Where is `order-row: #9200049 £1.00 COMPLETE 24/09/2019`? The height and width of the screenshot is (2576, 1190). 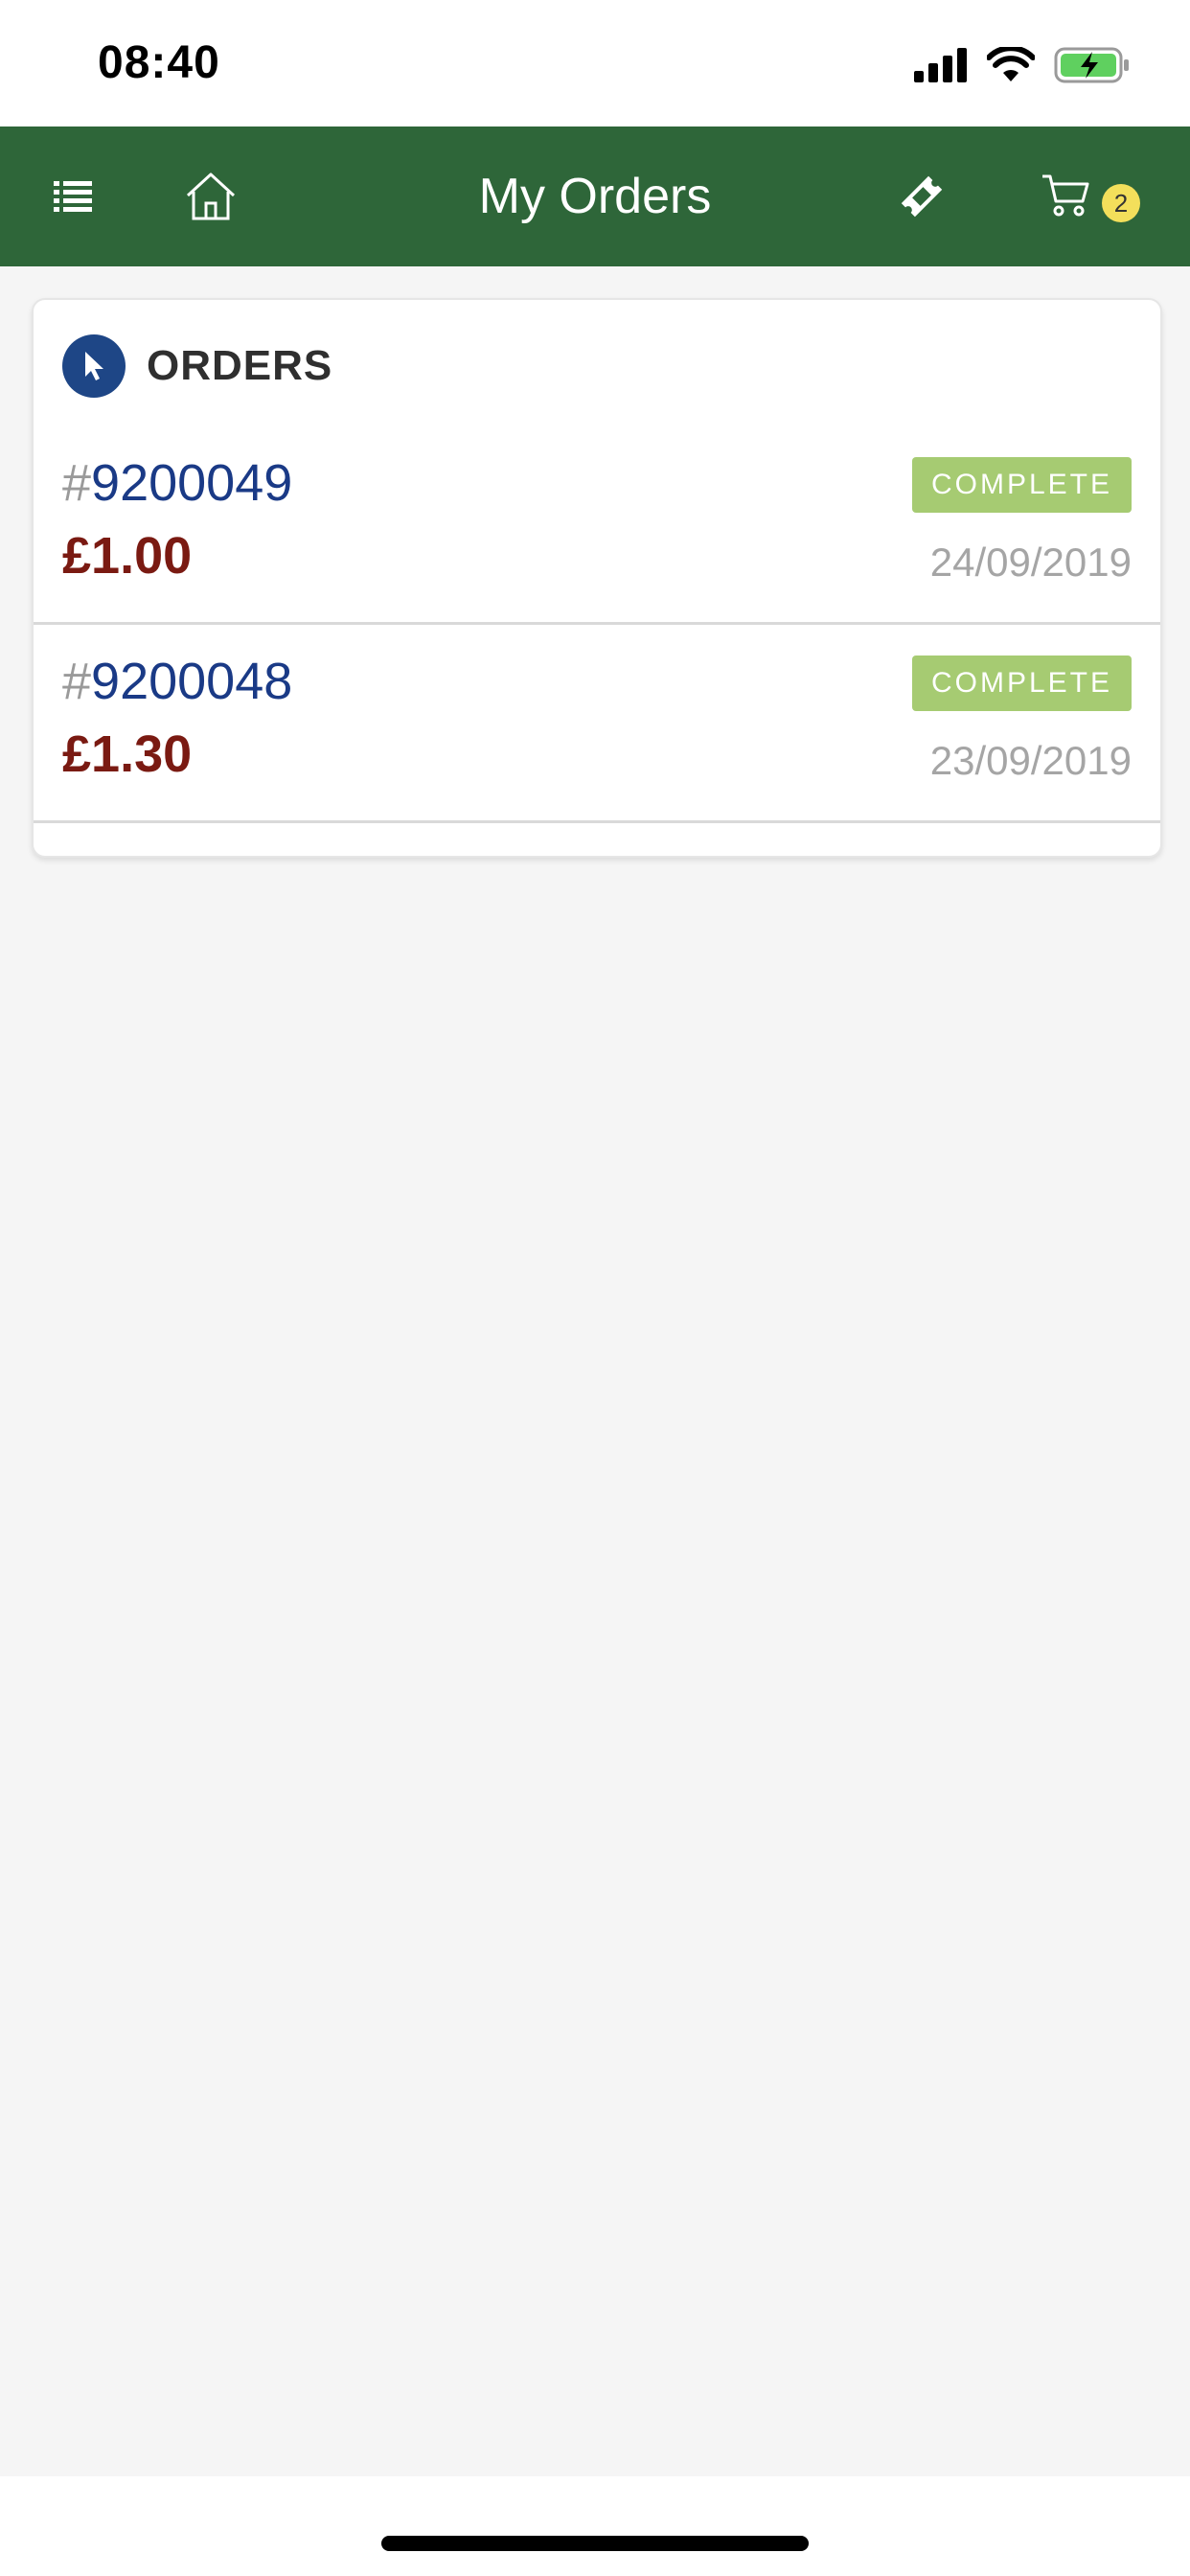
order-row: #9200049 £1.00 COMPLETE 24/09/2019 is located at coordinates (597, 525).